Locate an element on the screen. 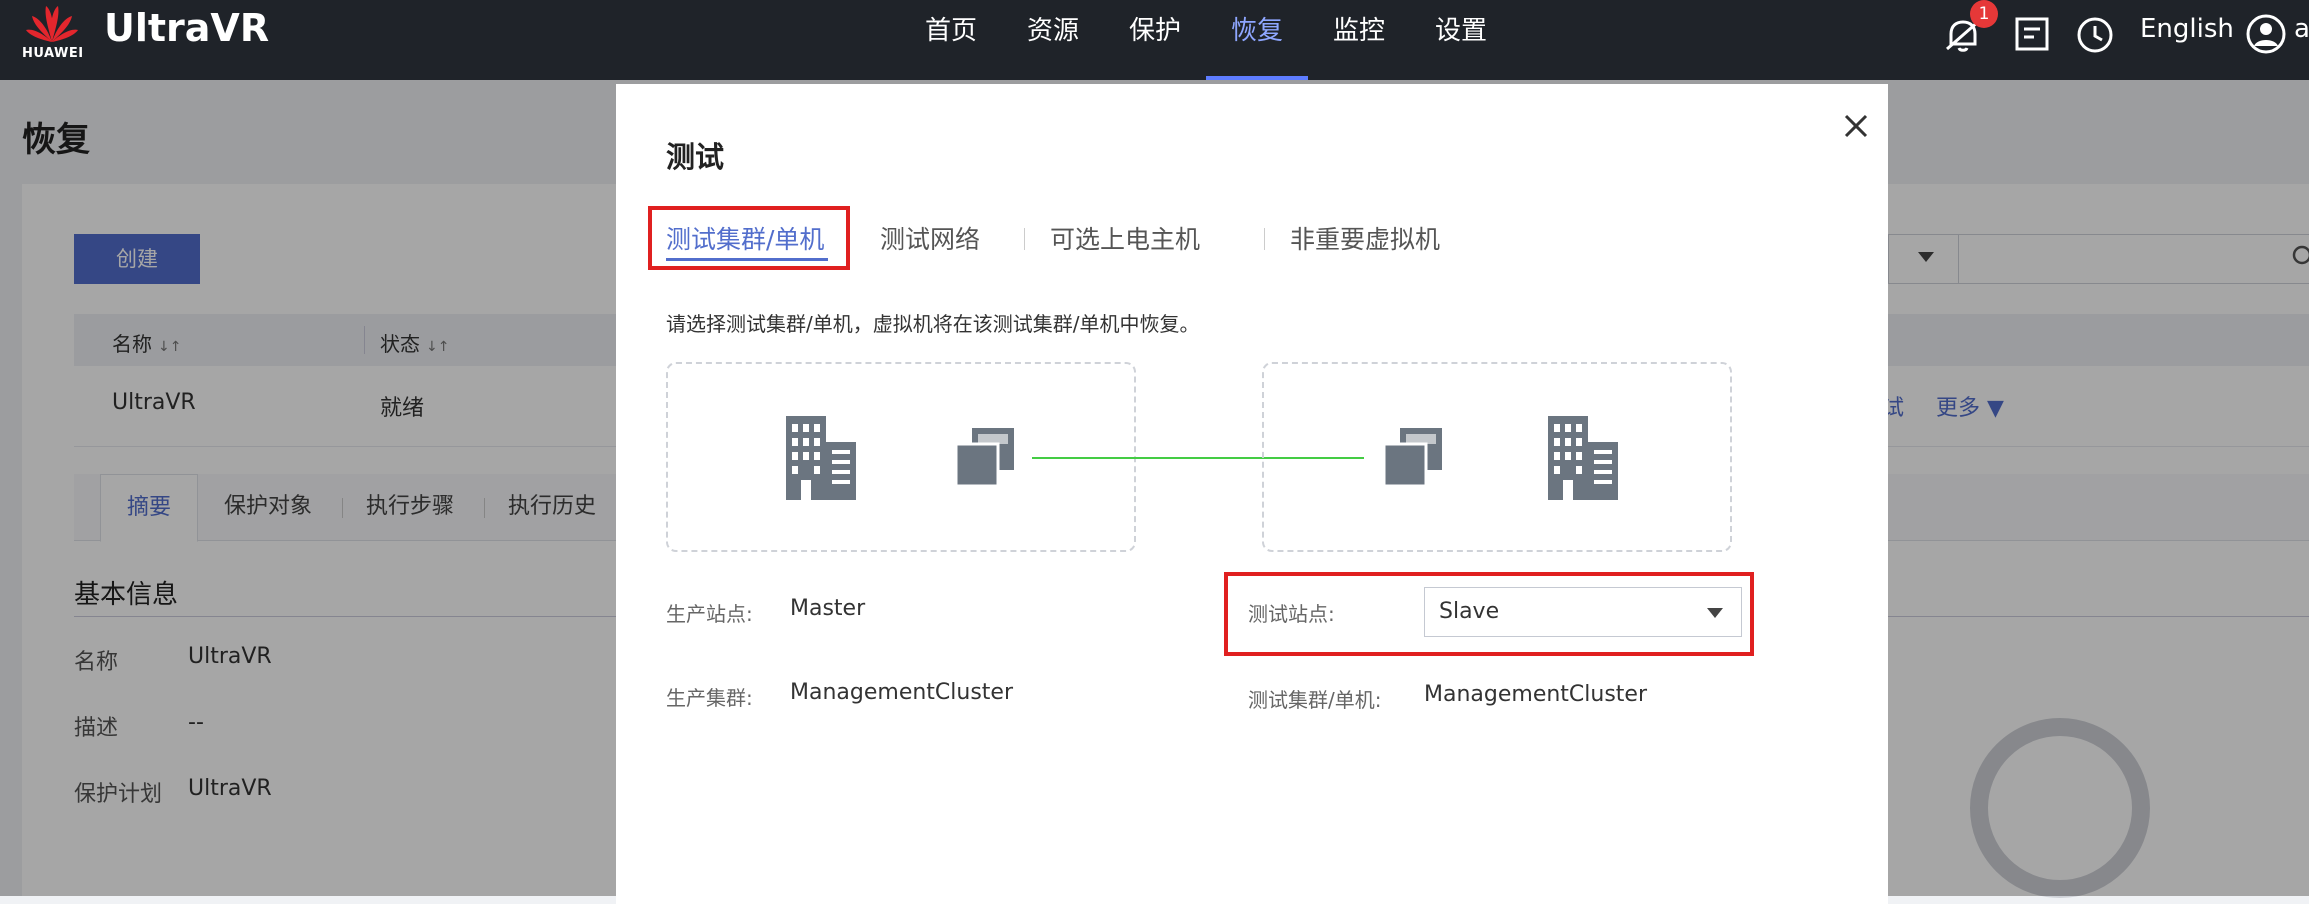 The height and width of the screenshot is (904, 2309). test-cluster-label: 测试集群/单机: is located at coordinates (1315, 700).